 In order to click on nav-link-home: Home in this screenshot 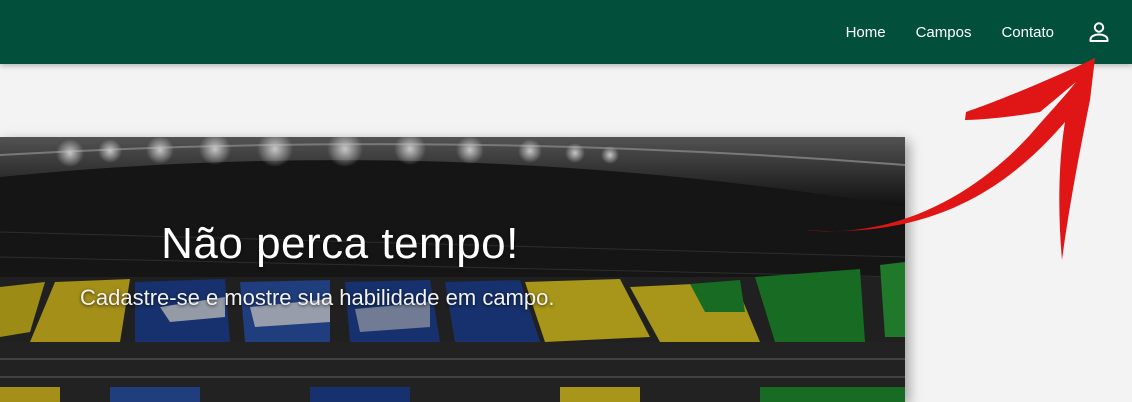, I will do `click(866, 32)`.